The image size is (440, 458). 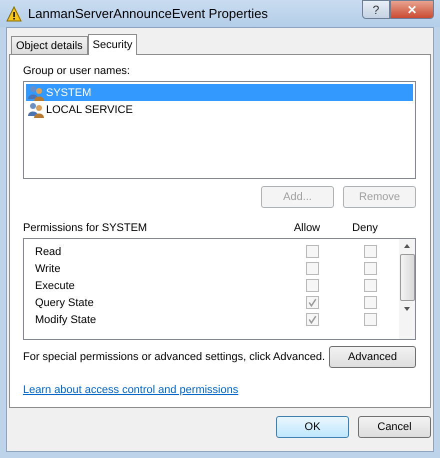 What do you see at coordinates (14, 14) in the screenshot?
I see `warning-icon` at bounding box center [14, 14].